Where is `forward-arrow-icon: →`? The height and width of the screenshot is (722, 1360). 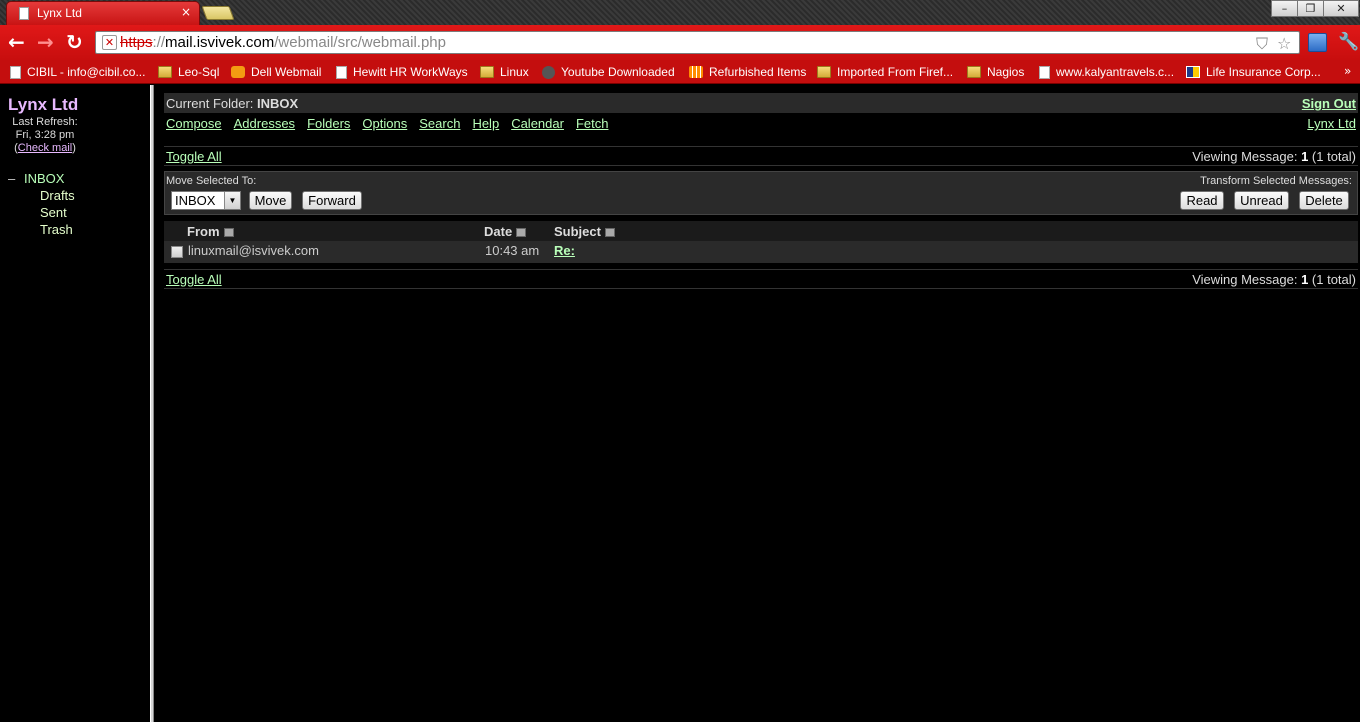
forward-arrow-icon: → is located at coordinates (45, 42).